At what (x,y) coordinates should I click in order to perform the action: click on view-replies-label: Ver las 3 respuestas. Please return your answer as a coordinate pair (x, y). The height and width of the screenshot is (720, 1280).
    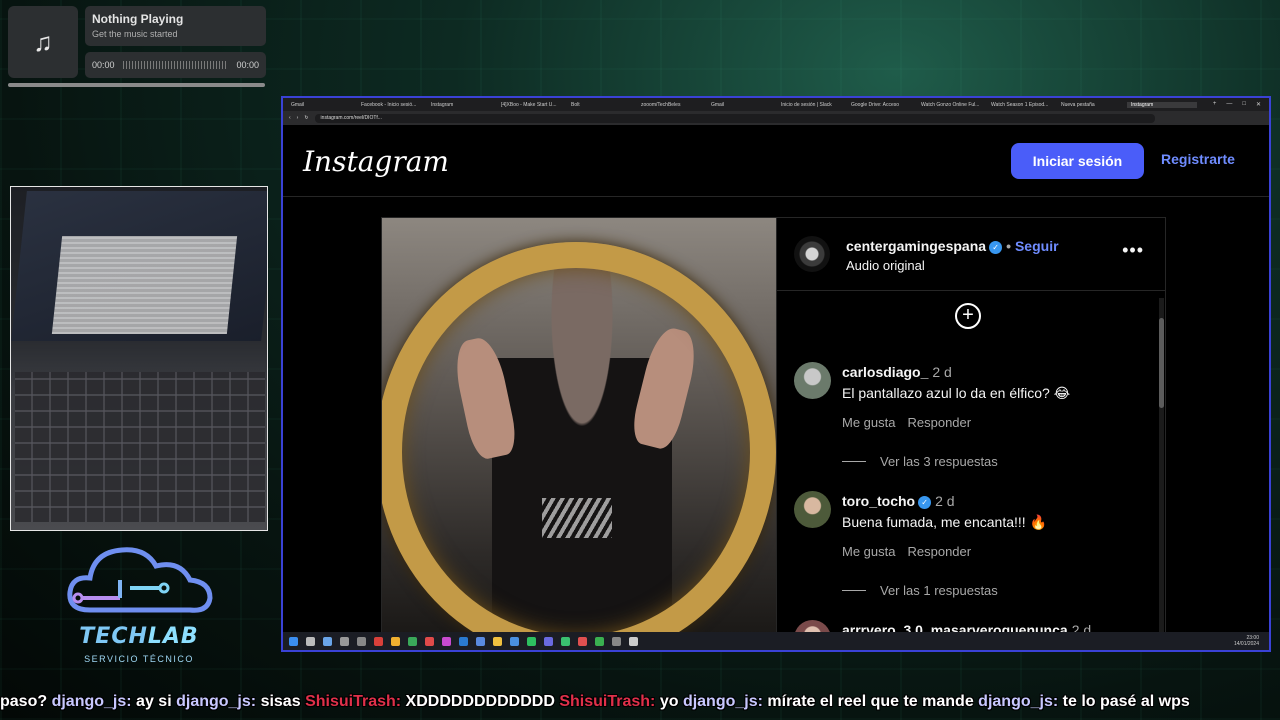
    Looking at the image, I should click on (939, 461).